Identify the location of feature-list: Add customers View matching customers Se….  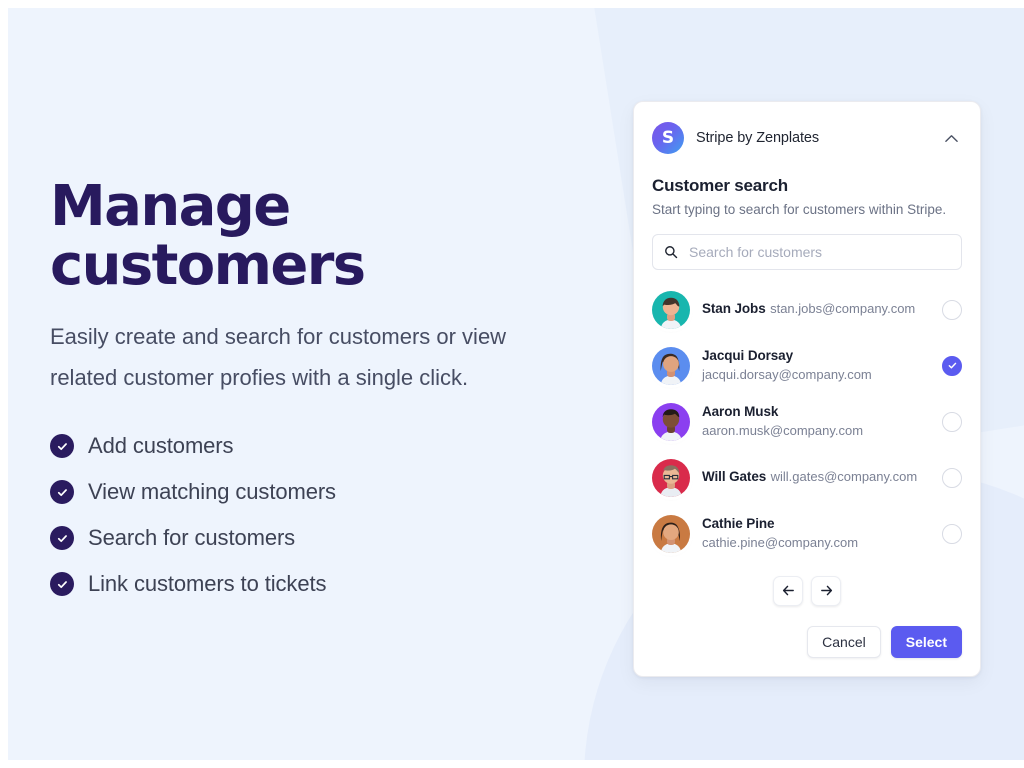
(320, 515).